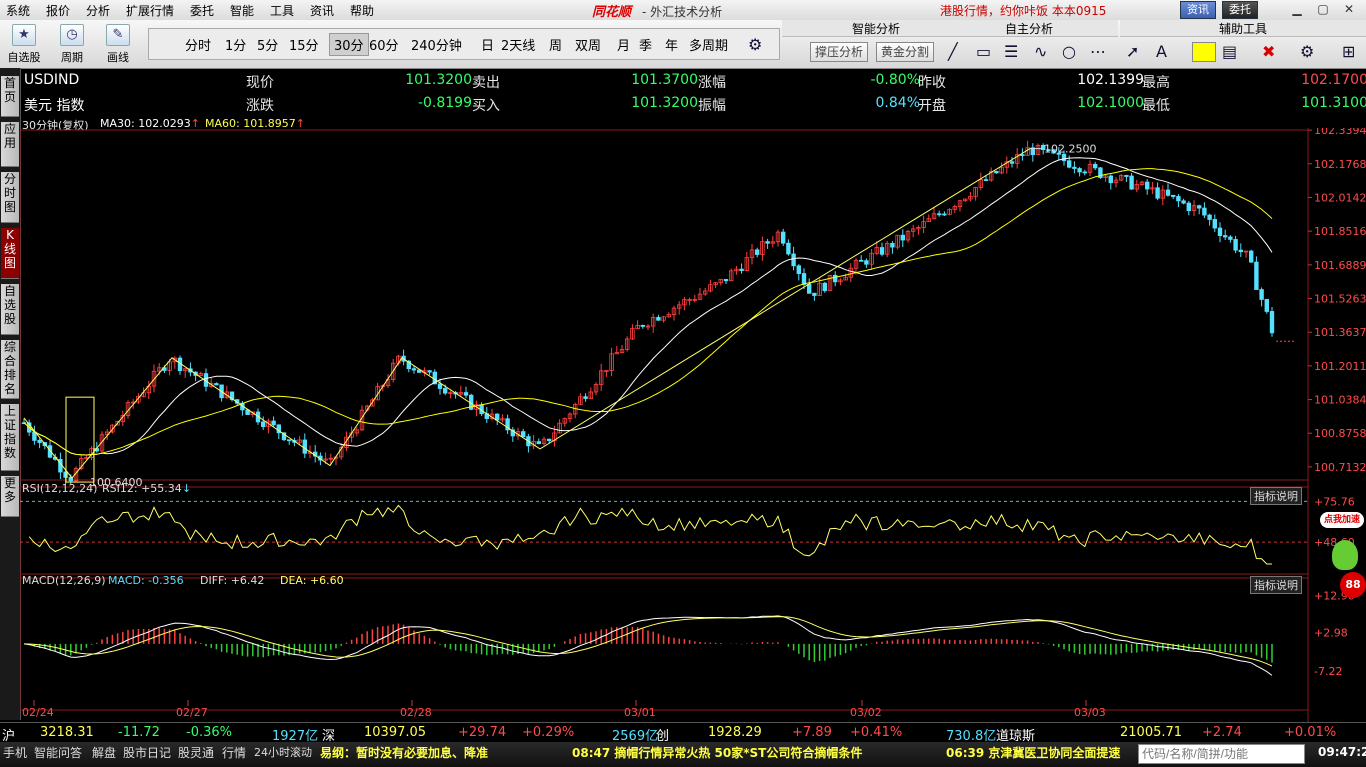  Describe the element at coordinates (67, 732) in the screenshot. I see `index-stat: 3218.31` at that location.